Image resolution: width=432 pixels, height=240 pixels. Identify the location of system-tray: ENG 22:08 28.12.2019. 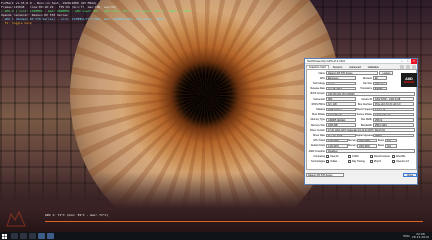
(417, 236).